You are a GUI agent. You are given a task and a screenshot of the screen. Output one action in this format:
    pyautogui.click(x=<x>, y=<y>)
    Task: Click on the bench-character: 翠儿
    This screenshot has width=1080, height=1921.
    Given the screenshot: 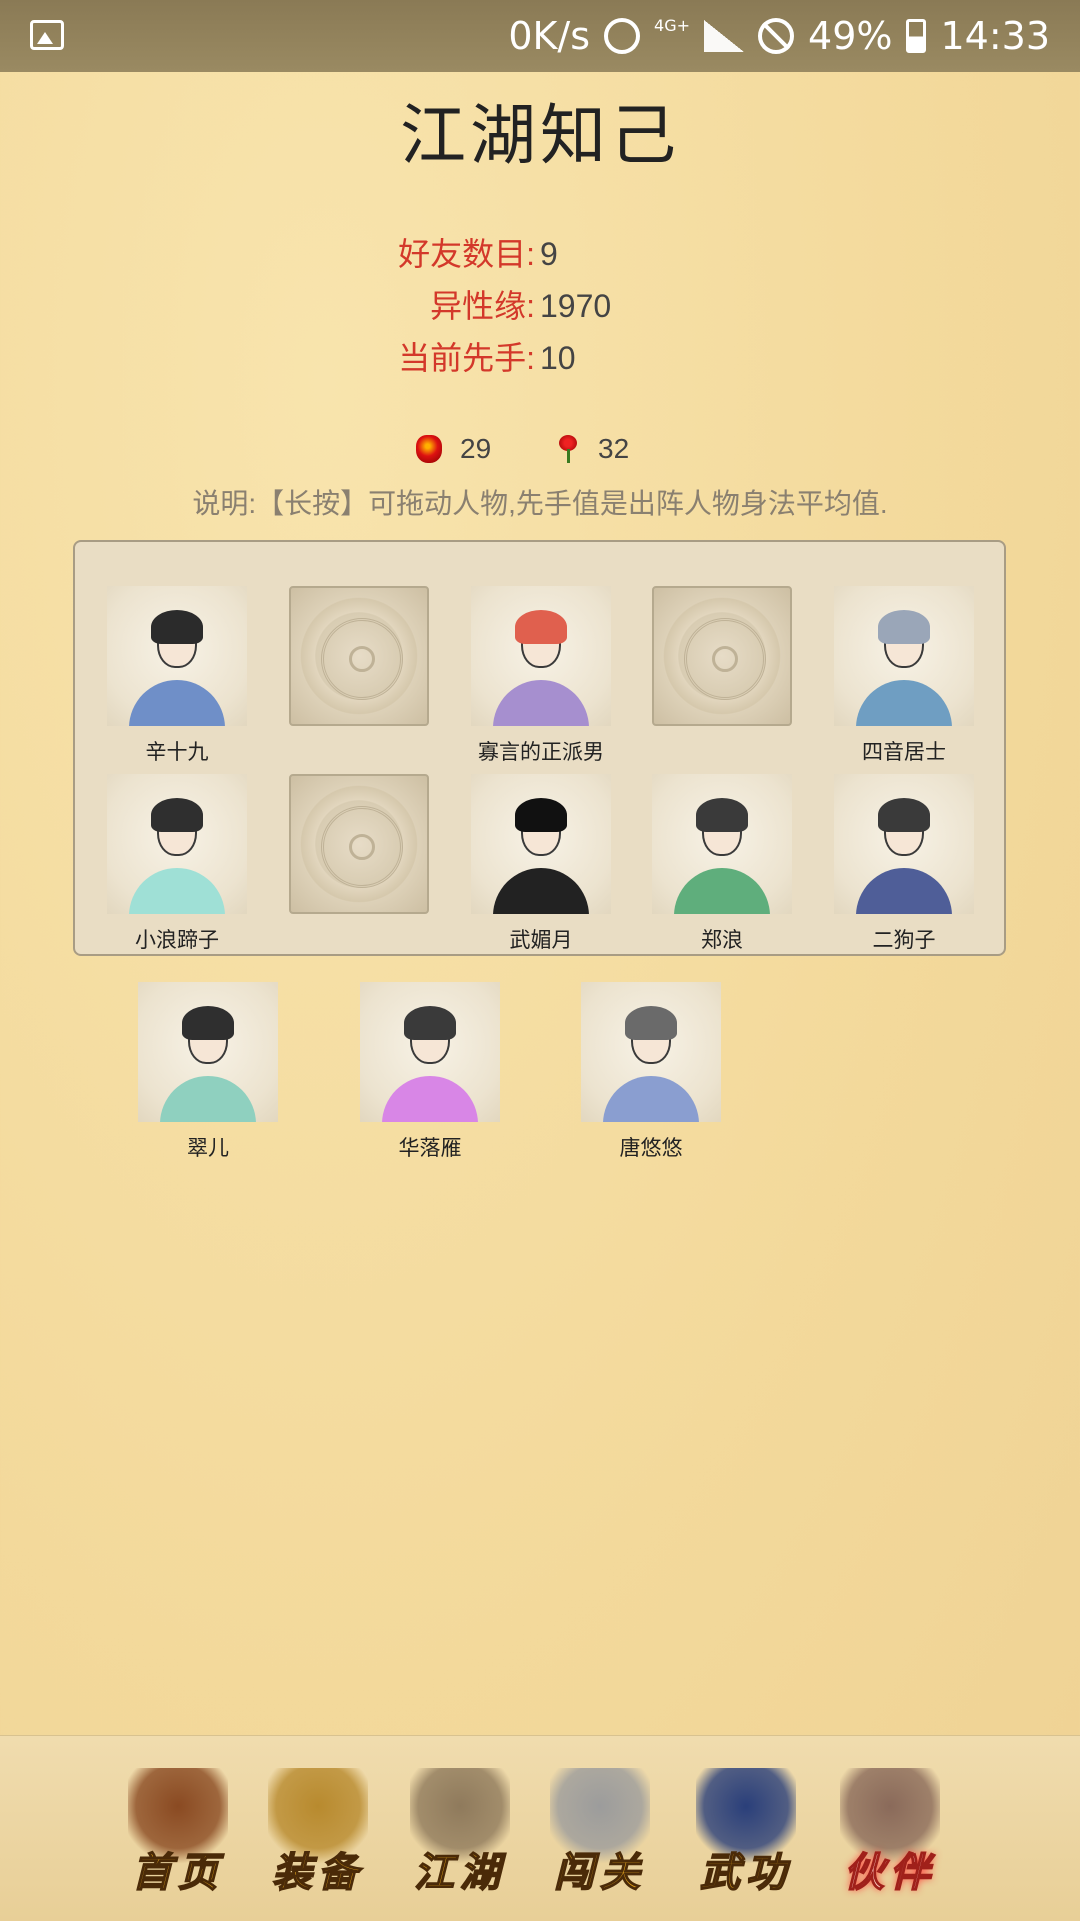 What is the action you would take?
    pyautogui.click(x=208, y=1072)
    